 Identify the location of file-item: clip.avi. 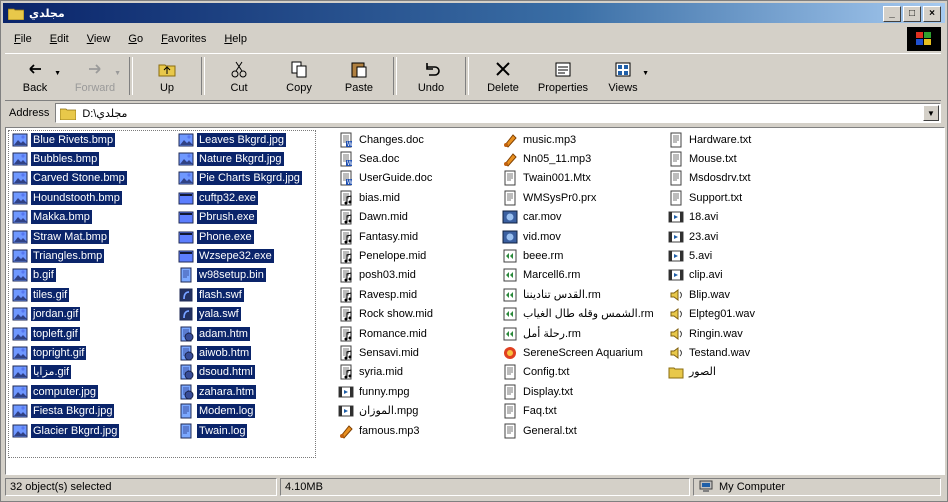
(712, 275).